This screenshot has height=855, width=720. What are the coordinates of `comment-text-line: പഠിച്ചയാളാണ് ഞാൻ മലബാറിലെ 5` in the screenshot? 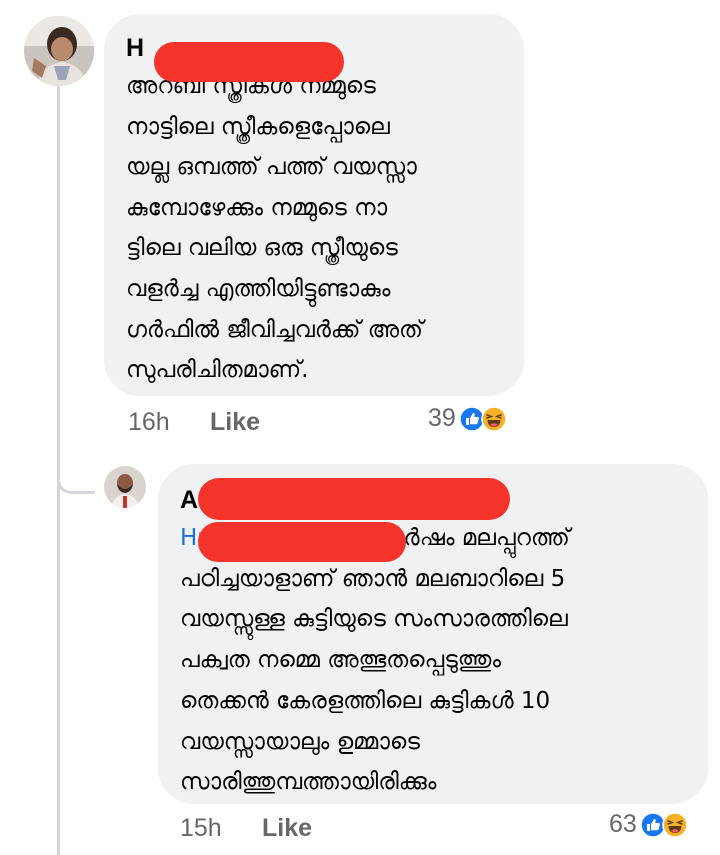 It's located at (373, 578).